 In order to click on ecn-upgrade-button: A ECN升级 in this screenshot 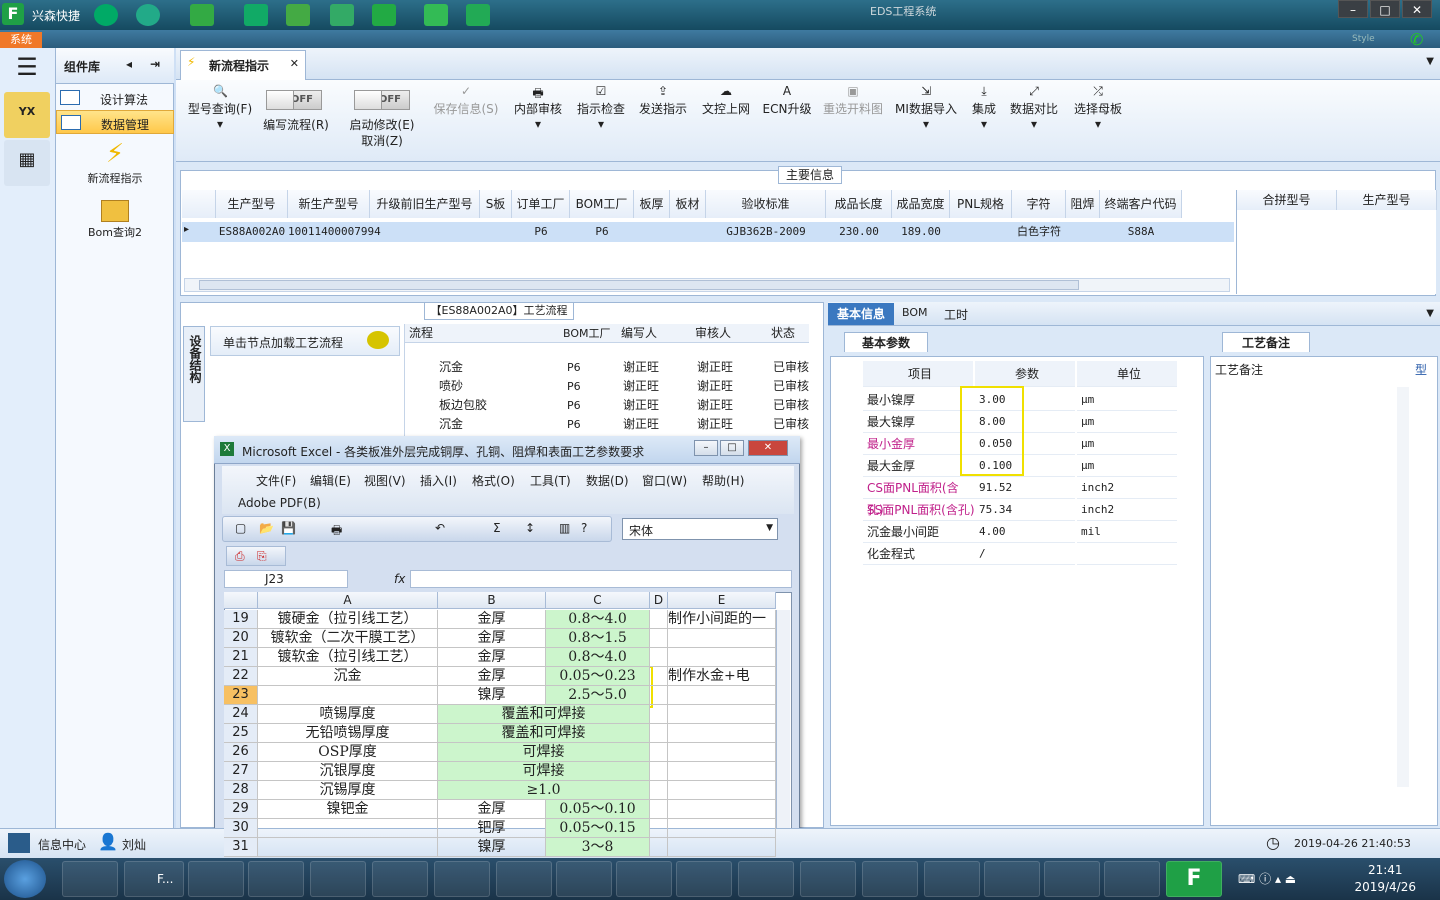, I will do `click(787, 100)`.